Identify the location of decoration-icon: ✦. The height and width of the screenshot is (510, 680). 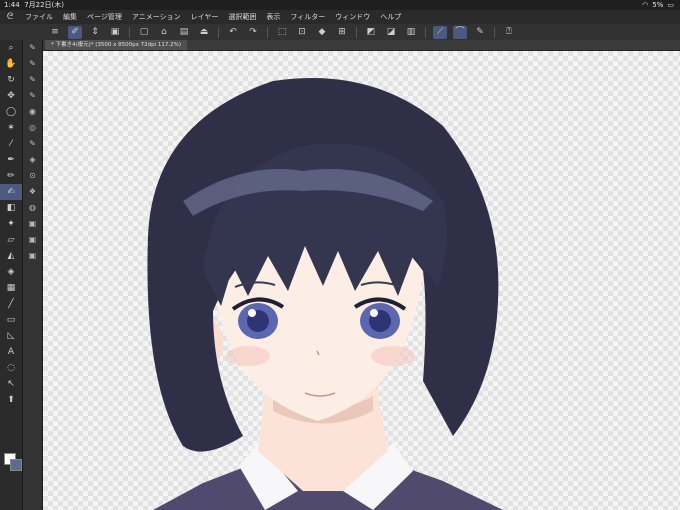
(11, 224).